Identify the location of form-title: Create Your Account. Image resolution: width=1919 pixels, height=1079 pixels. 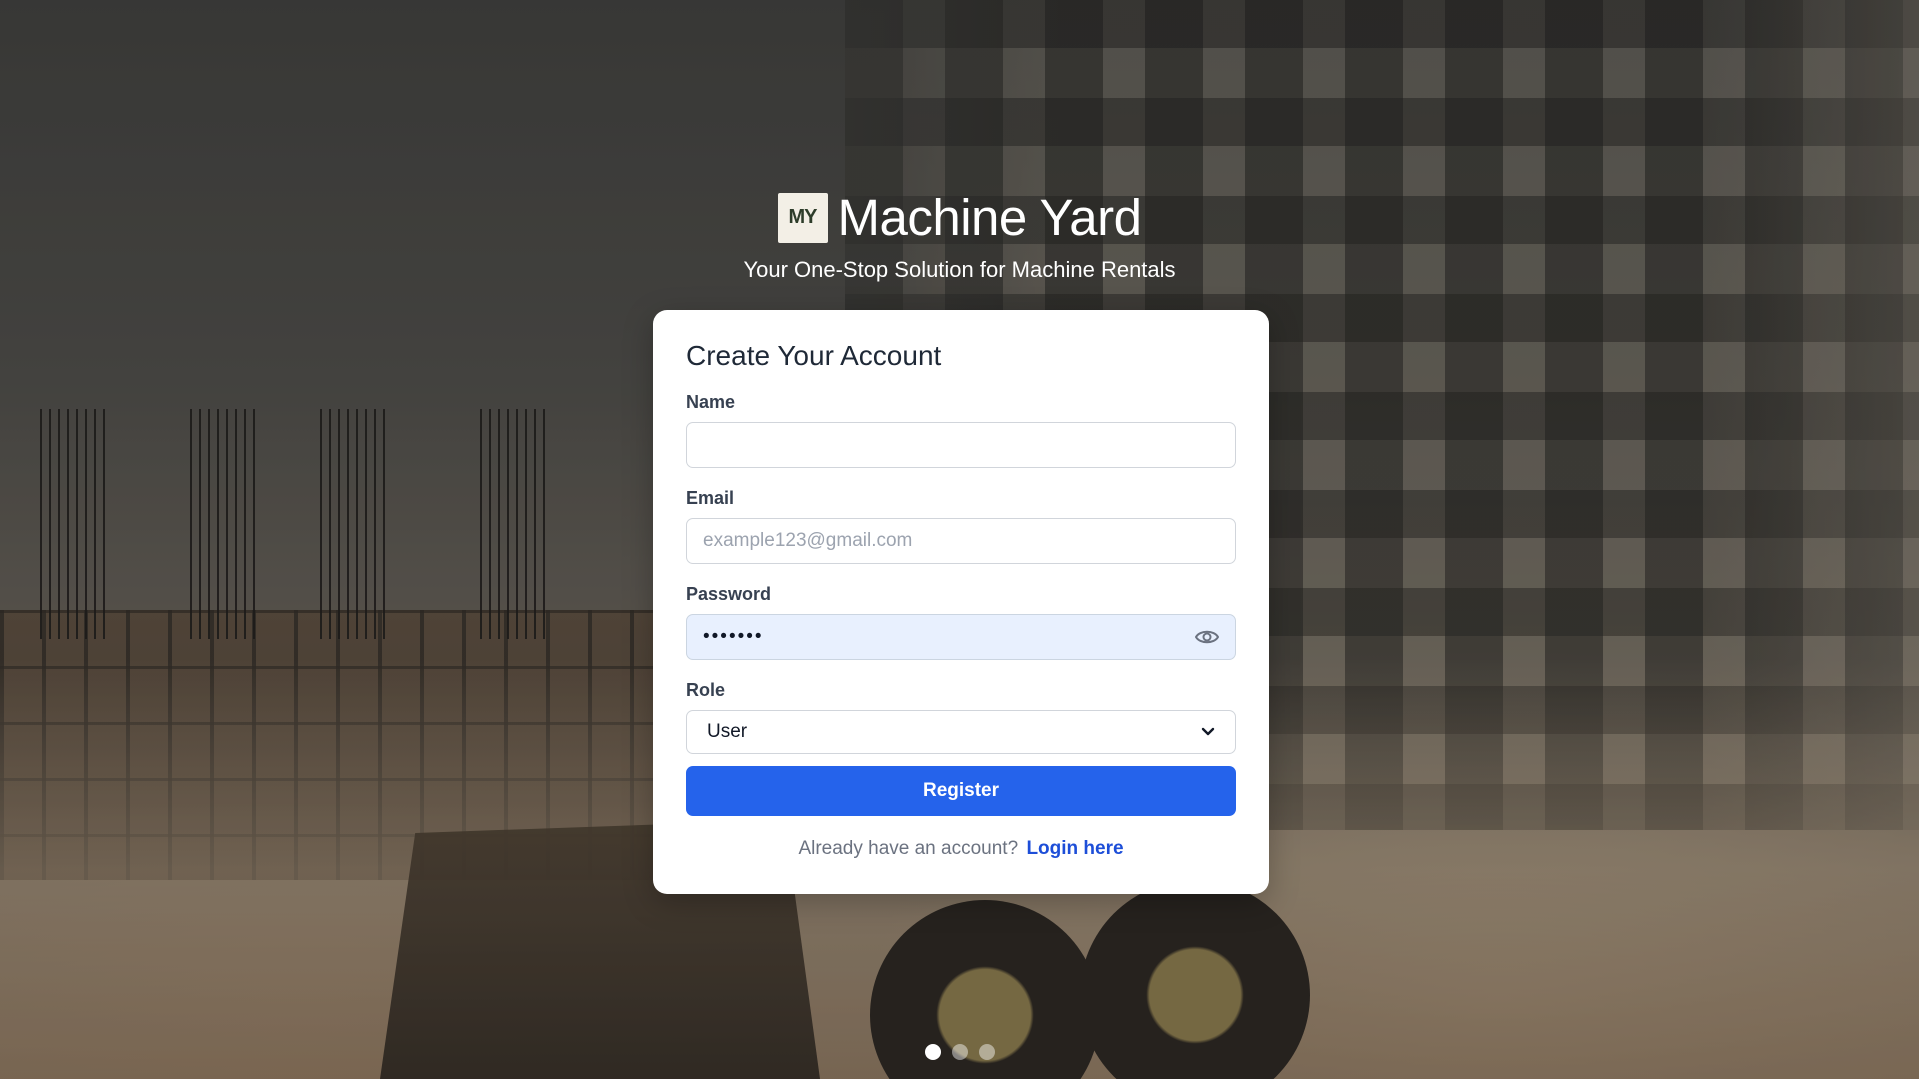
(814, 355).